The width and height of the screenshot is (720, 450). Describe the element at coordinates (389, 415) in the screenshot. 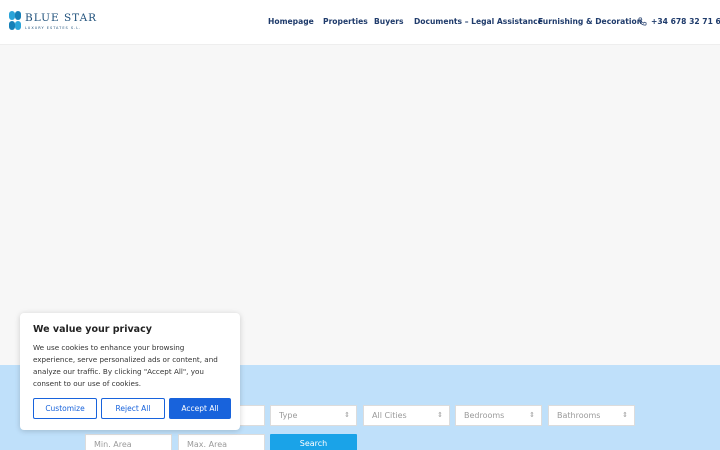

I see `city-select-label: All Cities` at that location.